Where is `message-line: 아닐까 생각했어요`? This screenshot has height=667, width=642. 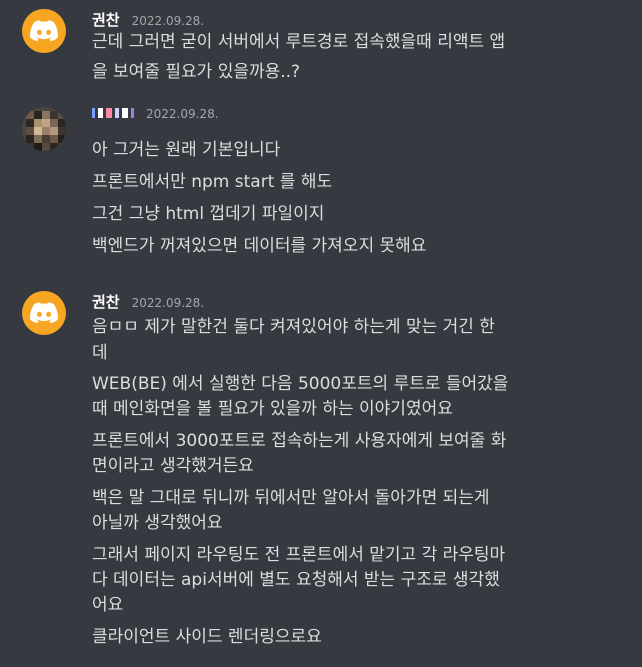
message-line: 아닐까 생각했어요 is located at coordinates (157, 523).